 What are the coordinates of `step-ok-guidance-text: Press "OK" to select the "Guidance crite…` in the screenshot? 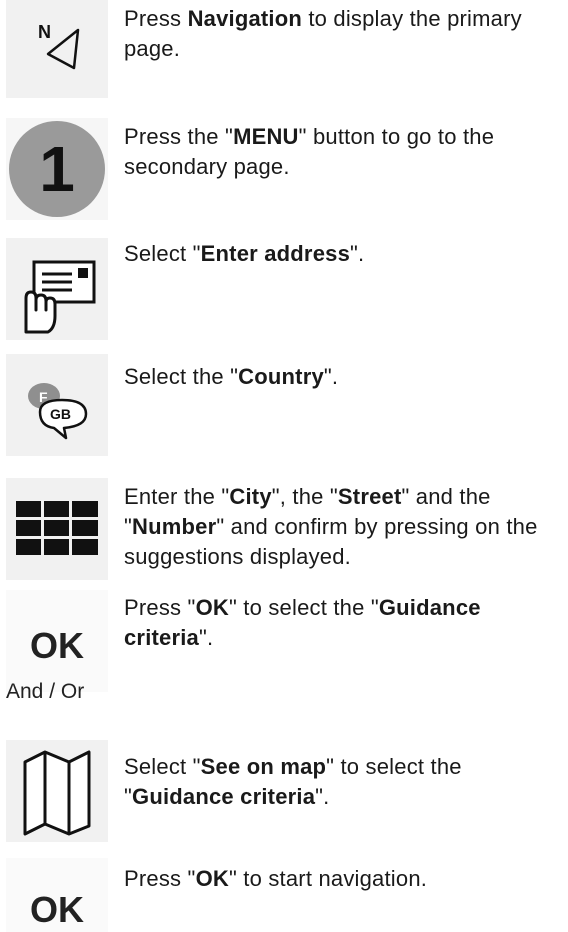 It's located at (302, 622).